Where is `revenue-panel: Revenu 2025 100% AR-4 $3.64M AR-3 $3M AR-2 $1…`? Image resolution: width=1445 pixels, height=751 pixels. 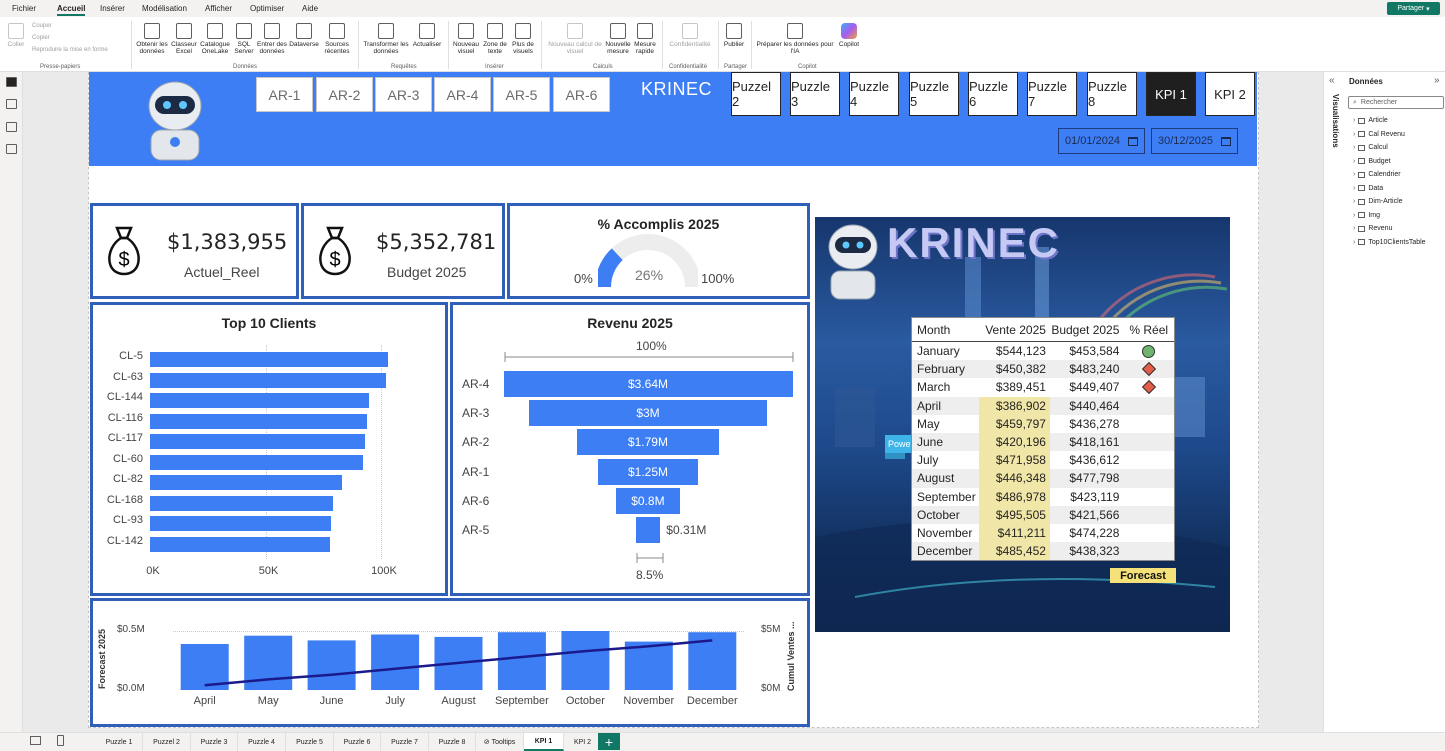 revenue-panel: Revenu 2025 100% AR-4 $3.64M AR-3 $3M AR-2 $1… is located at coordinates (630, 449).